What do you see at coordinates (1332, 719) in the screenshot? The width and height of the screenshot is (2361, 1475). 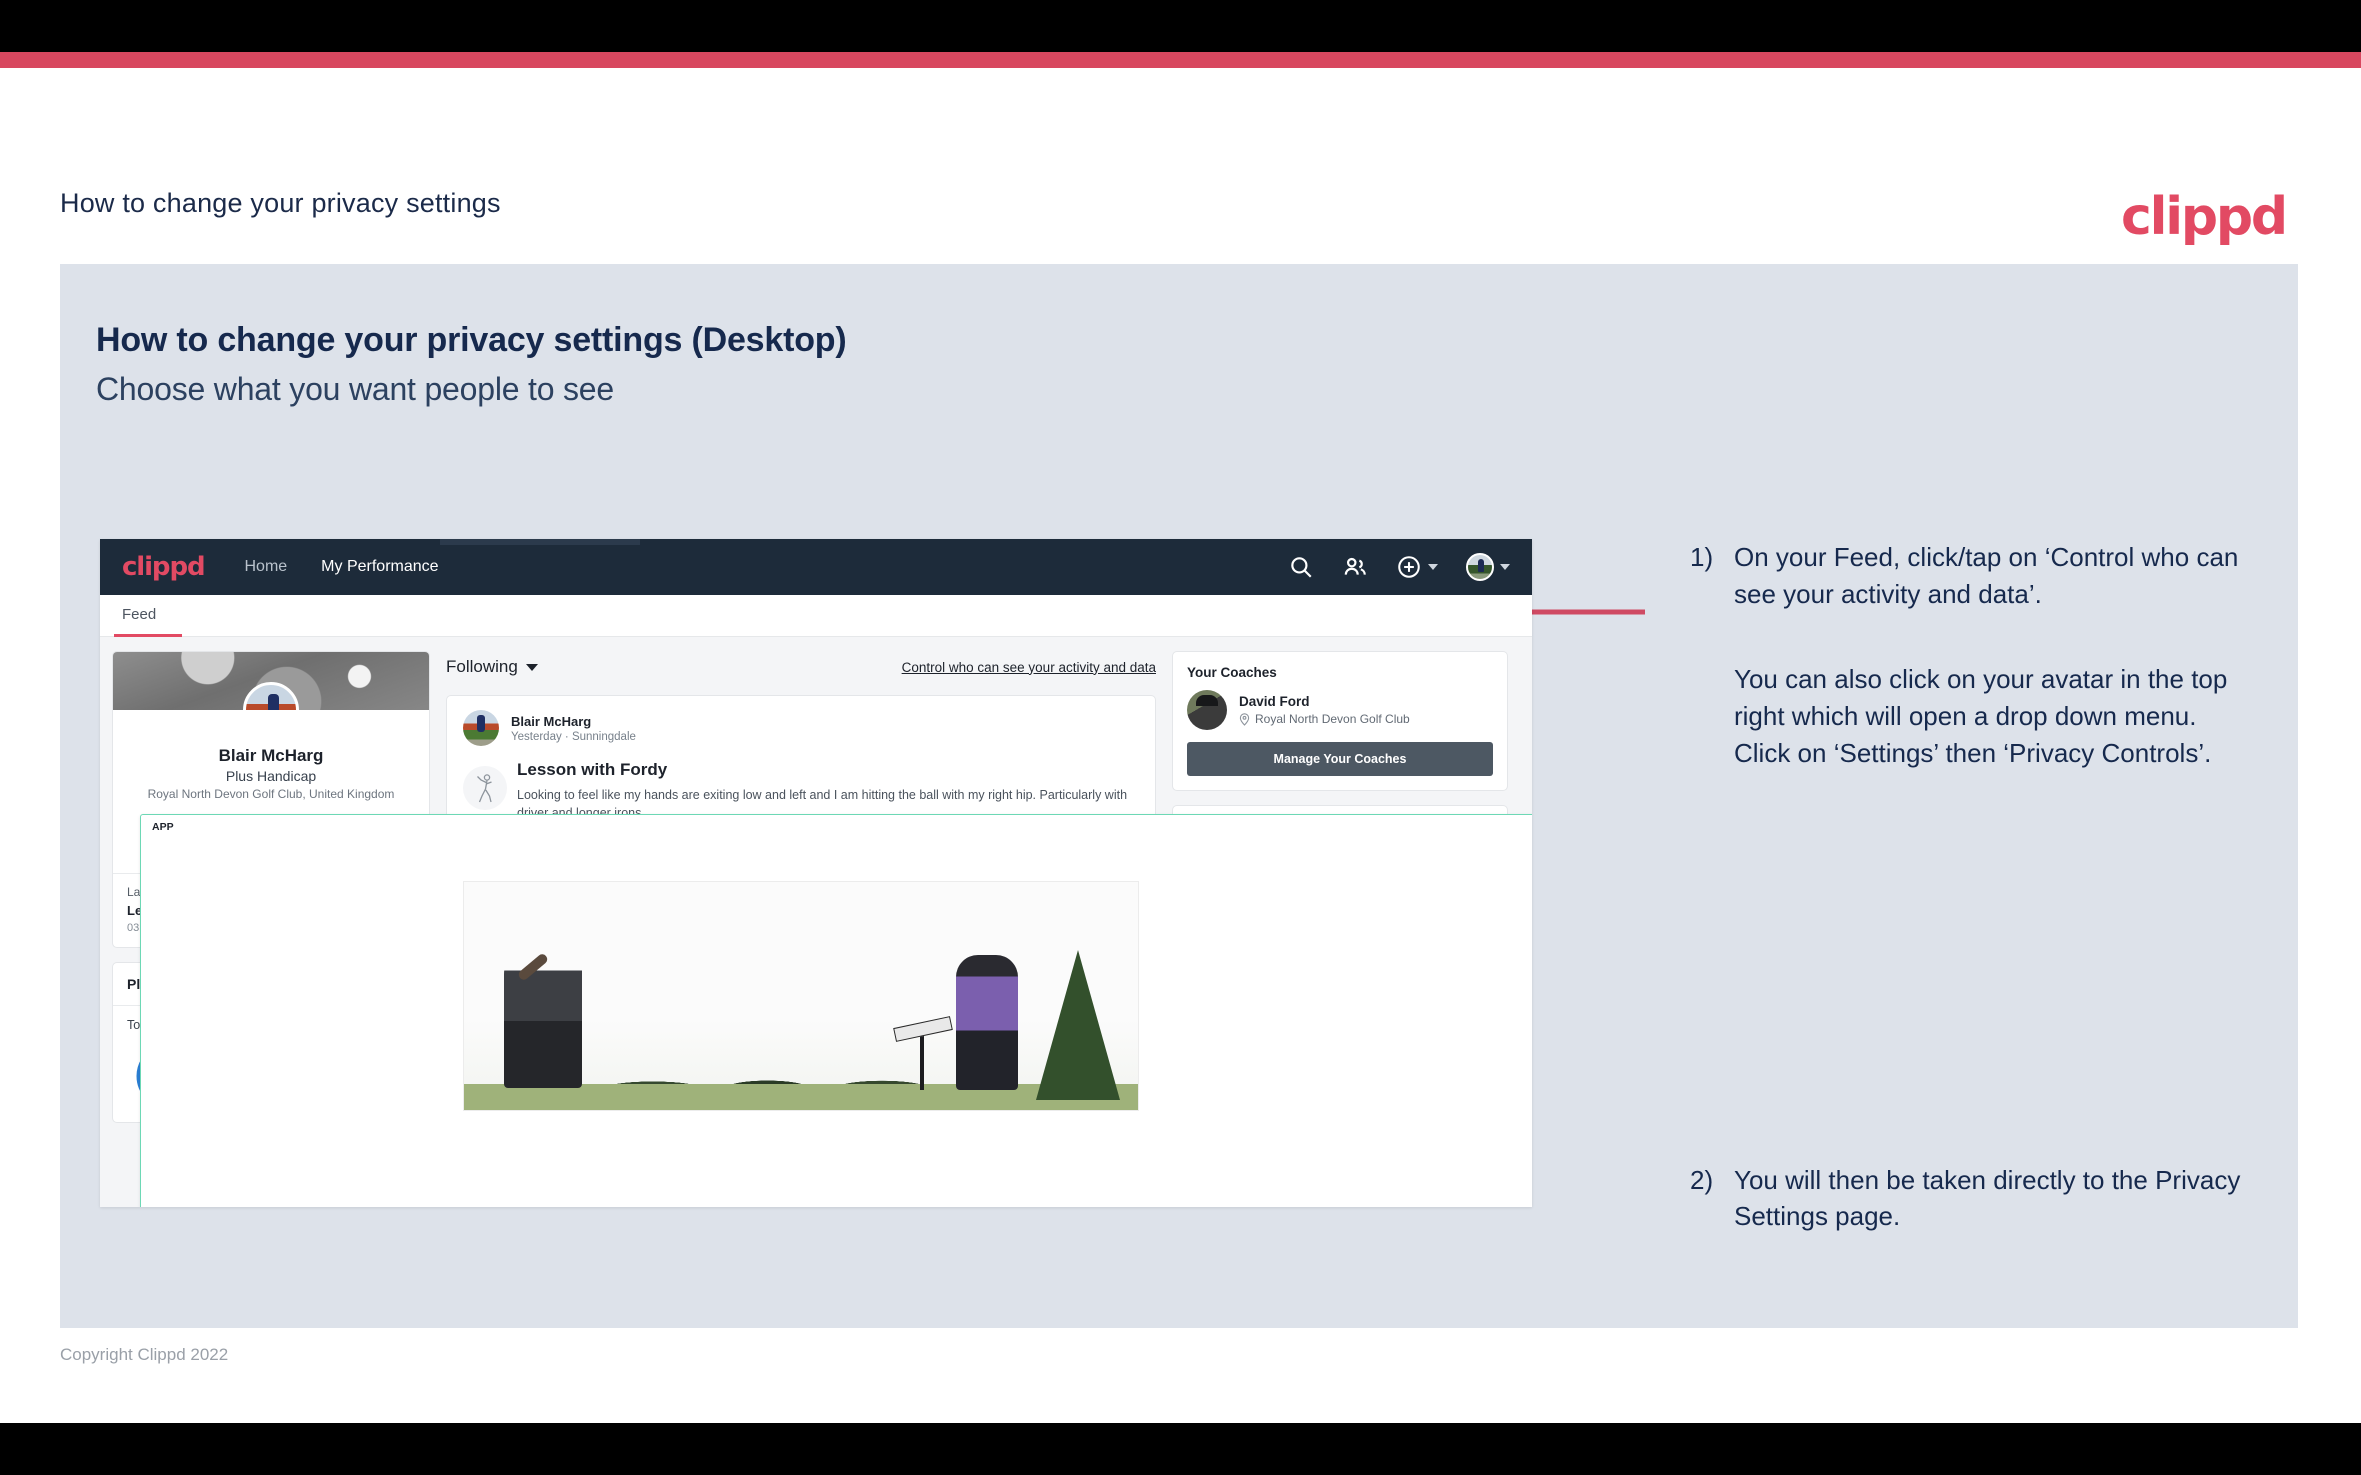 I see `coach-club-name: Royal North Devon Golf Club` at bounding box center [1332, 719].